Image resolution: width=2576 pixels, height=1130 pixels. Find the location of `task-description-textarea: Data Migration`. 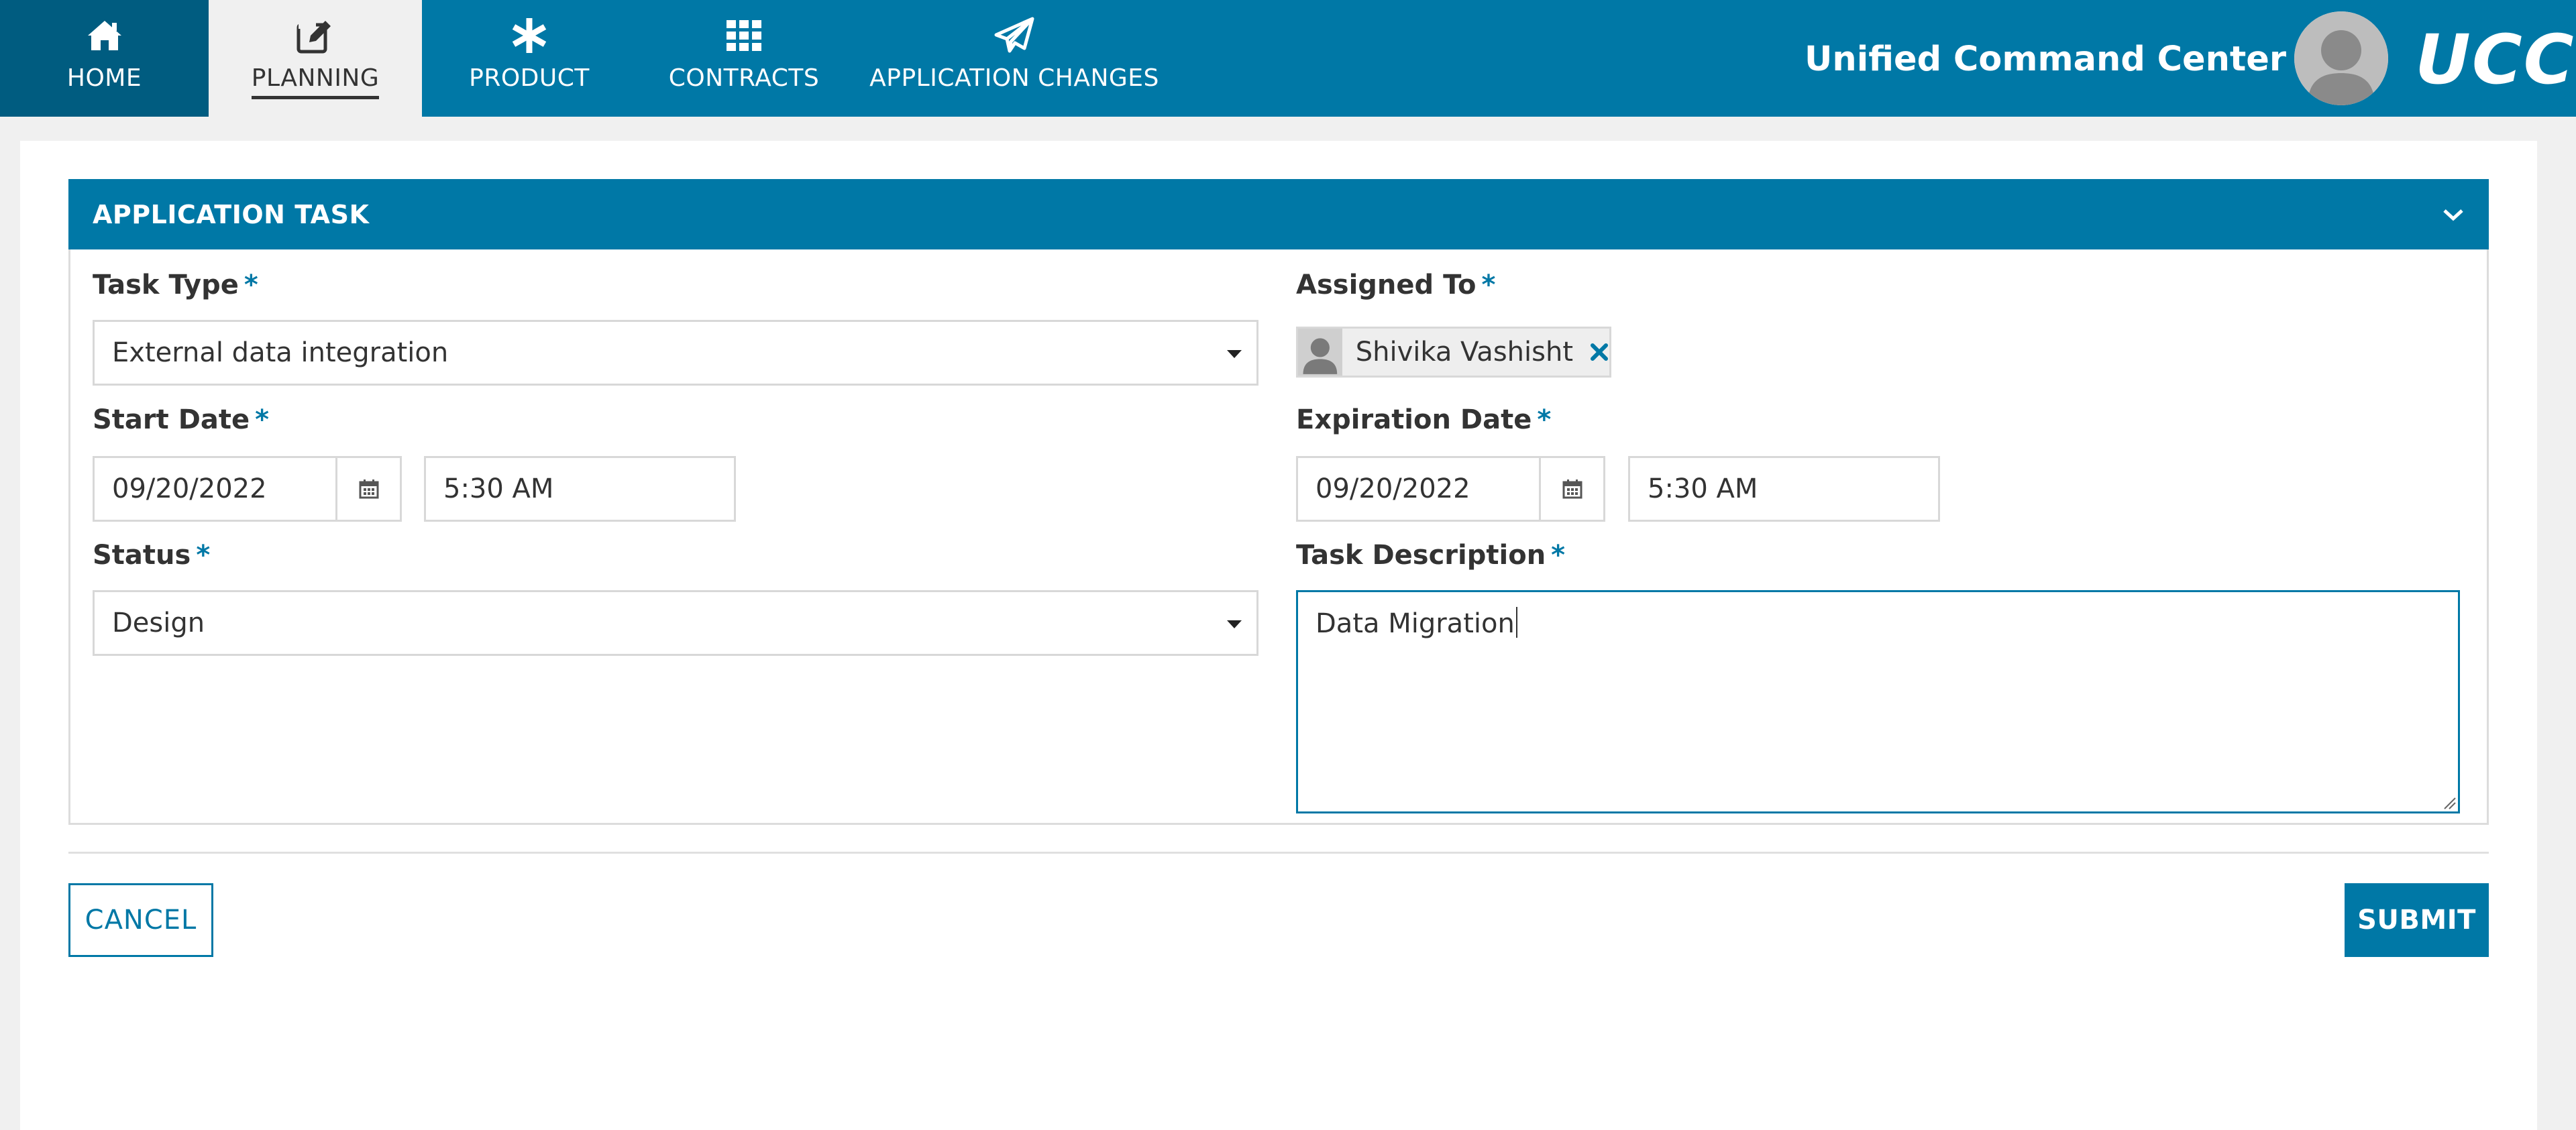

task-description-textarea: Data Migration is located at coordinates (1878, 701).